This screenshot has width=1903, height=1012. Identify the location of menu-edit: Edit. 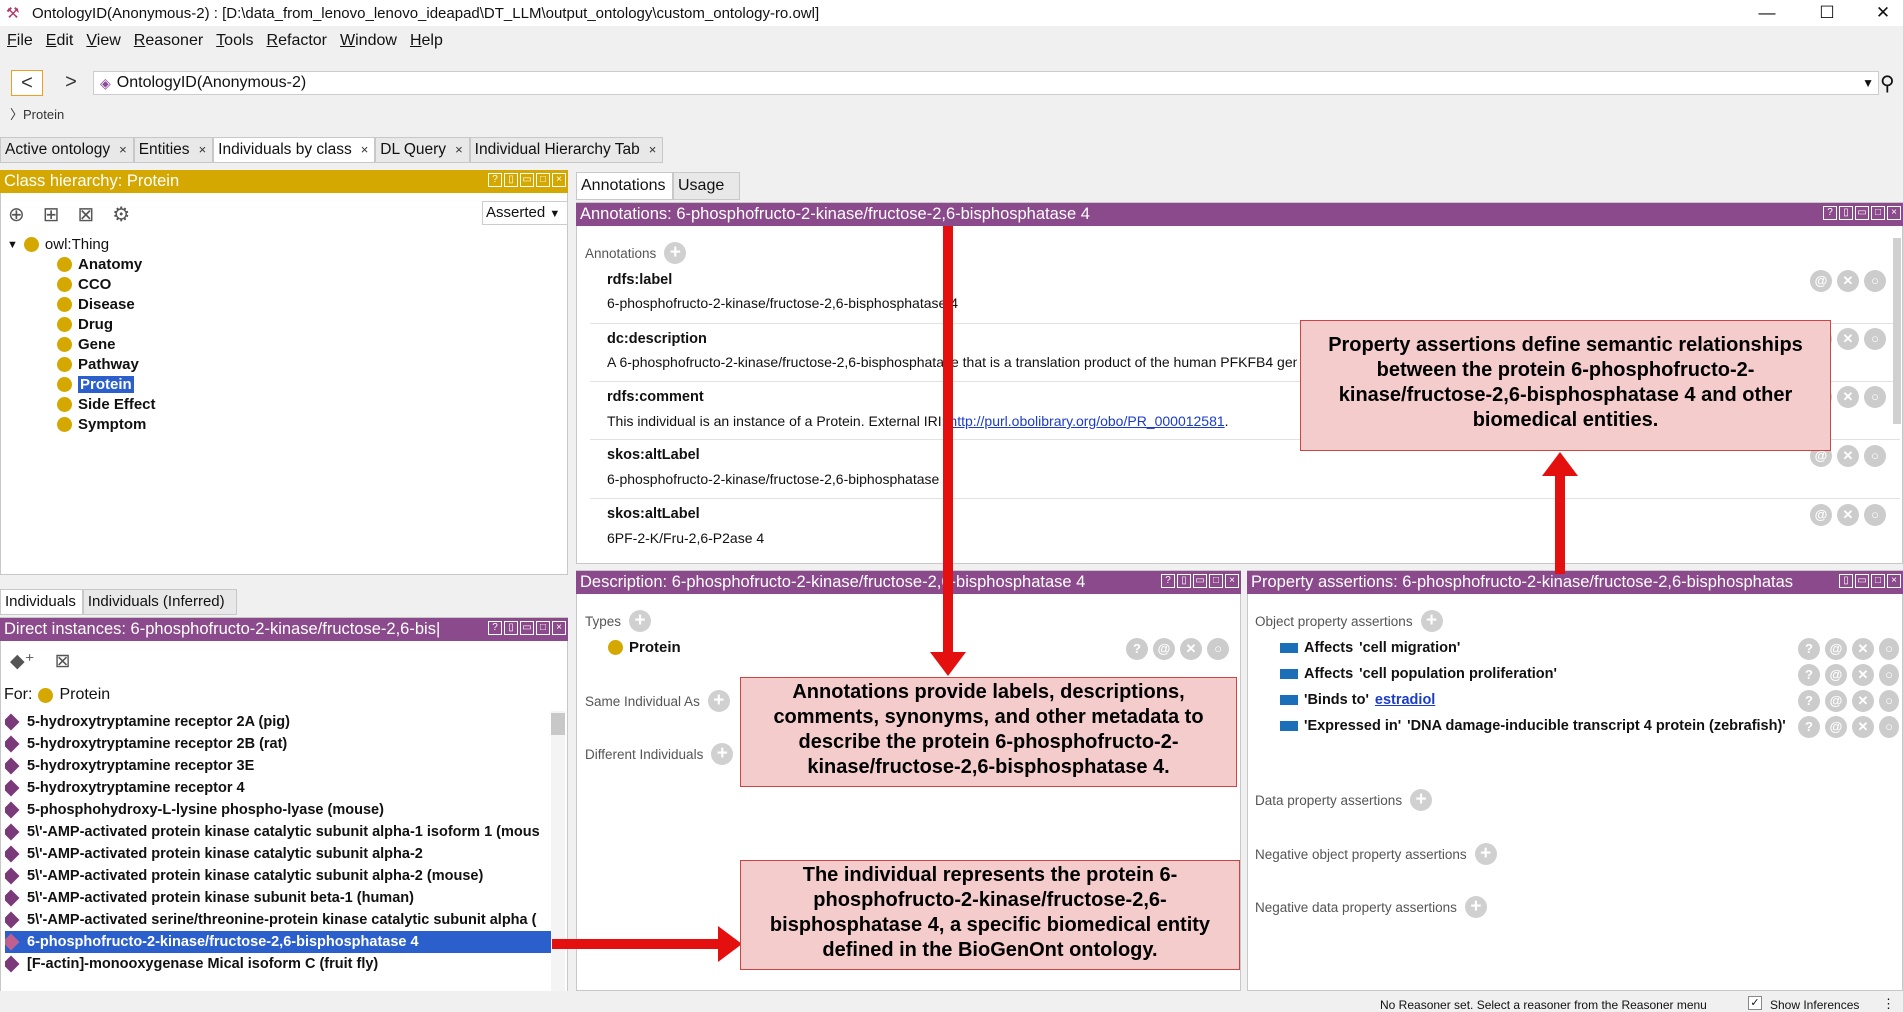
(60, 45).